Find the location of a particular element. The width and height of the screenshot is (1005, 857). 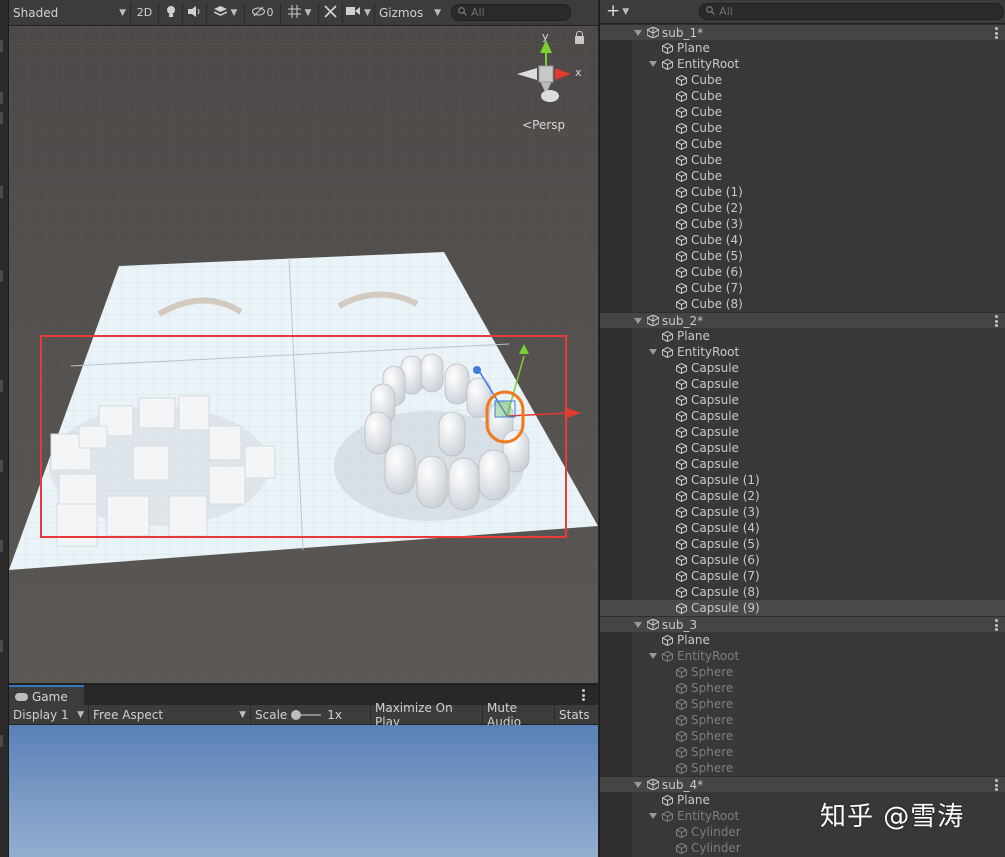

scale-control: Scale 1x is located at coordinates (311, 714).